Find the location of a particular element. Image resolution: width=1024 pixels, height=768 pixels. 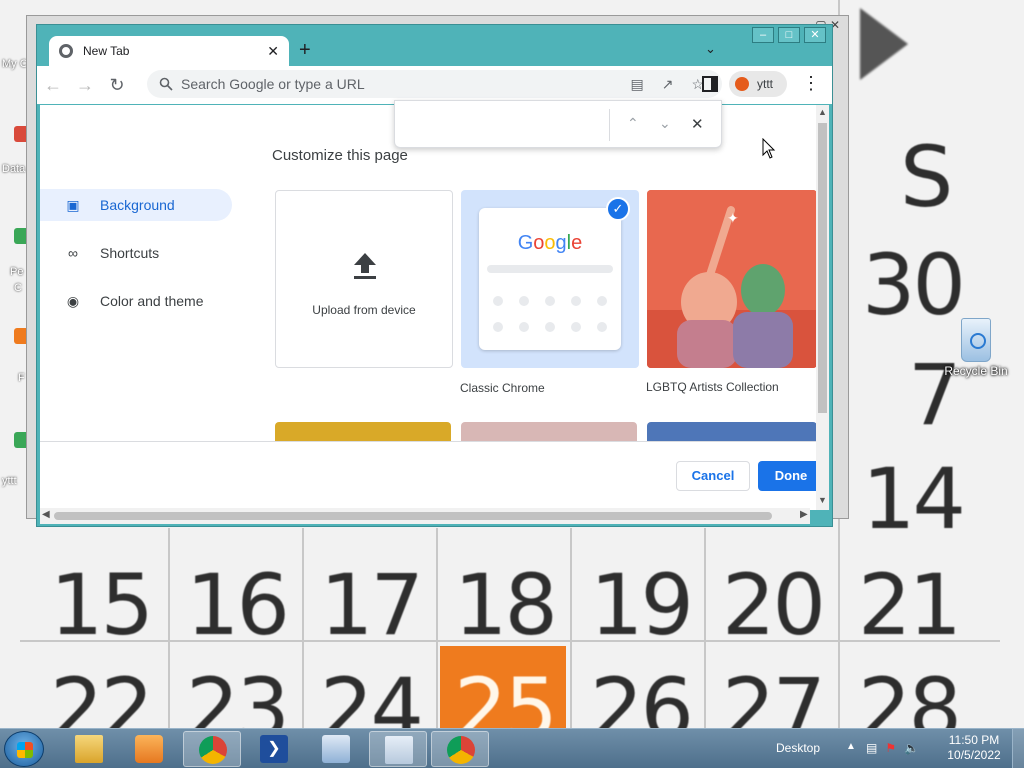

calendar-day: 21 is located at coordinates (910, 605).